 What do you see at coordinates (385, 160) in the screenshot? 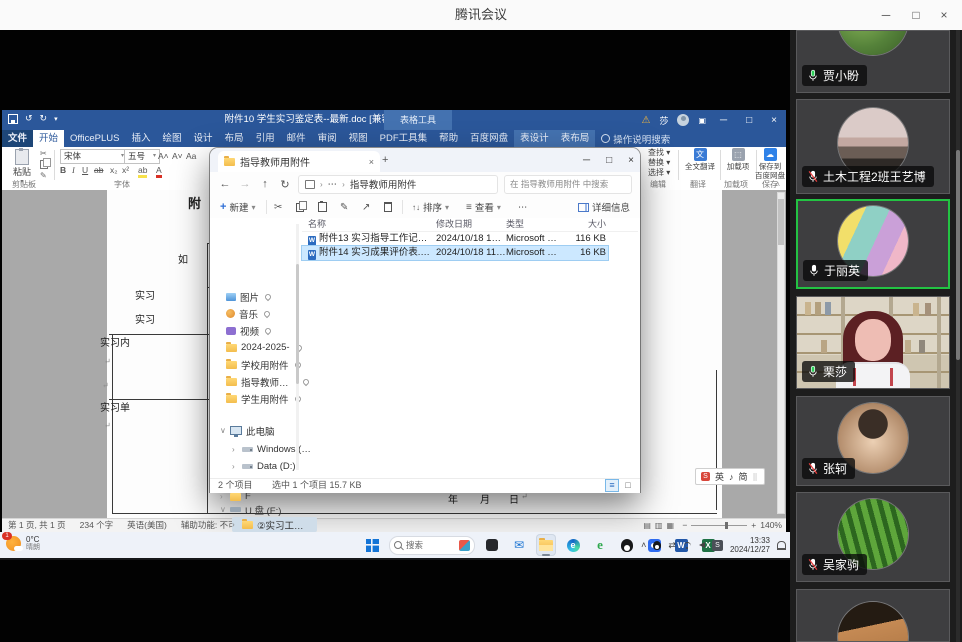
I see `new-tab-button: +` at bounding box center [385, 160].